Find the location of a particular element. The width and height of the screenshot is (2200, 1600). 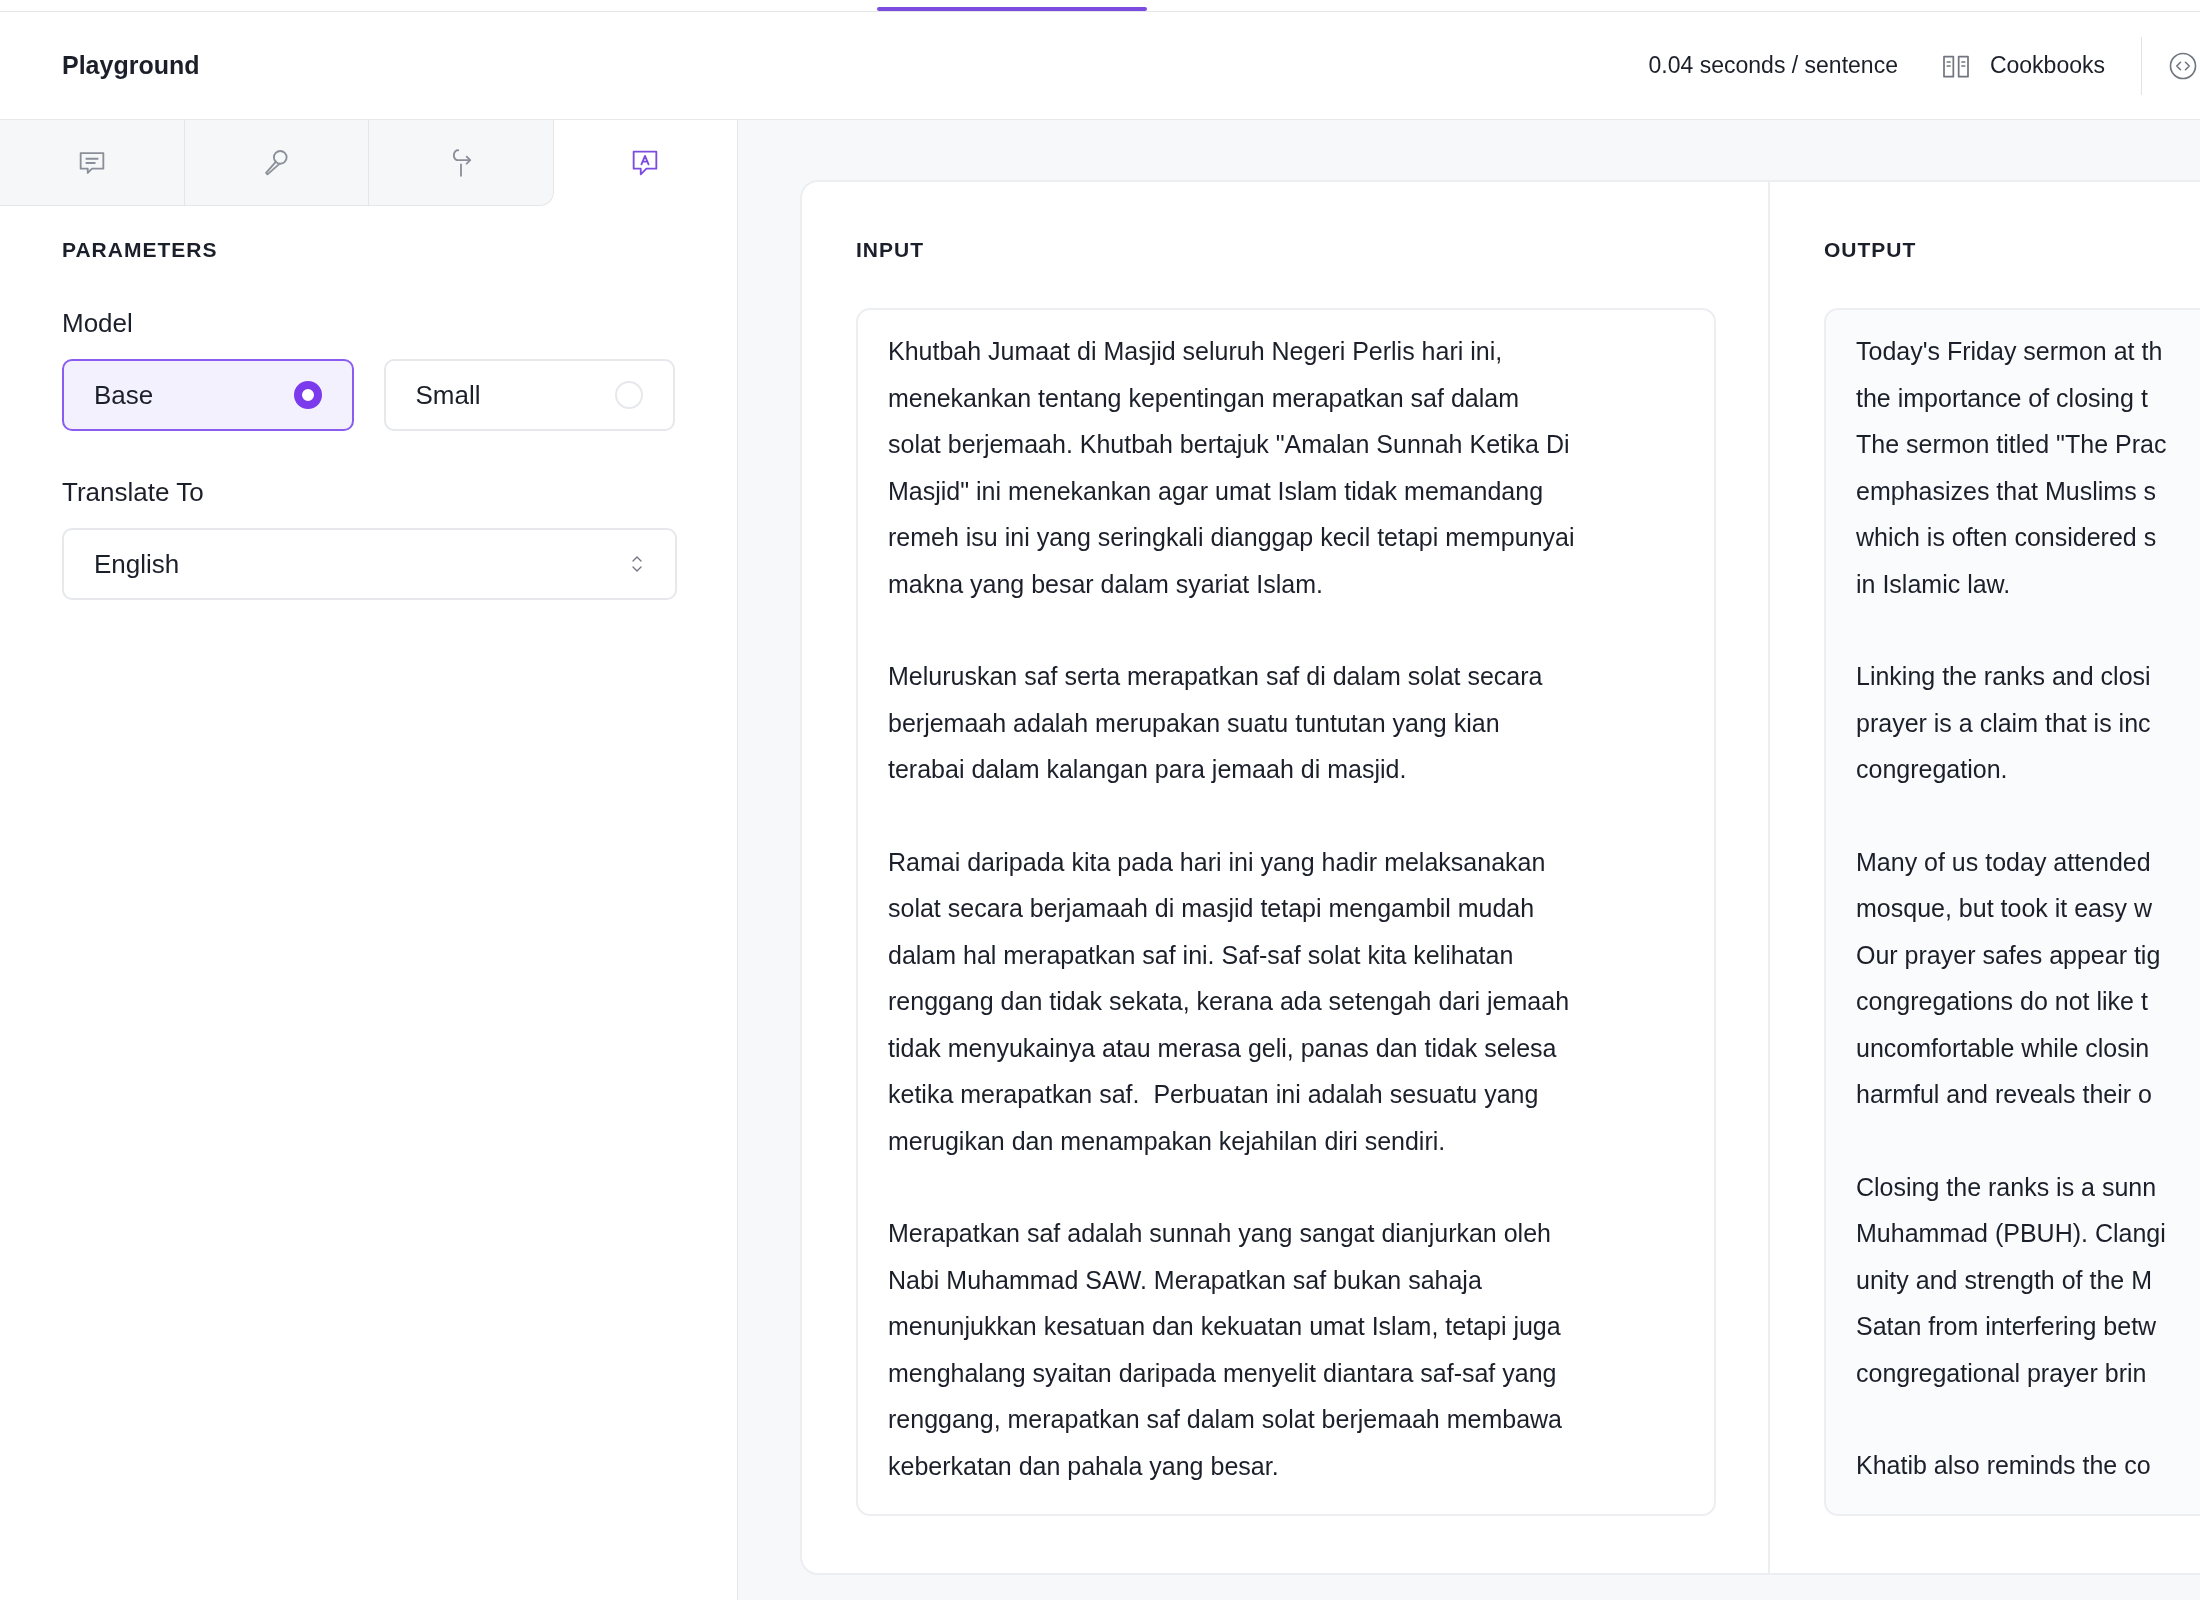

paragraph: Khutbah Jumaat di Masjid seluruh Negeri Perlis hari ini, menekankan tentang kepentingan merapatkan saf dalam solat berjemaah. Khutbah bertajuk "Amalan Sunnah Ketika Di Masjid" ini menekankan agar umat Islam tidak memandang remeh isu ini yang seringkali dianggap kecil tetapi mempunyai makna yang besar dalam syariat Islam. is located at coordinates (1232, 468).